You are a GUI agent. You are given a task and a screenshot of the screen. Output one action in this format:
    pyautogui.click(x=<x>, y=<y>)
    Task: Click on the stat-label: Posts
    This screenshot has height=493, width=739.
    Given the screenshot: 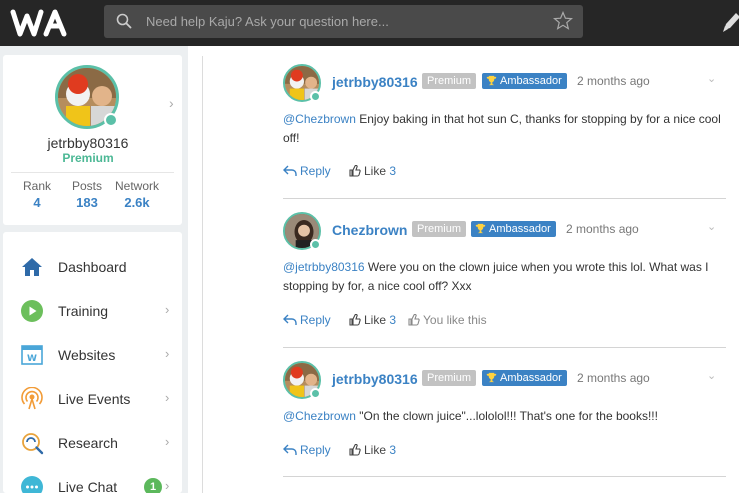 What is the action you would take?
    pyautogui.click(x=86, y=186)
    